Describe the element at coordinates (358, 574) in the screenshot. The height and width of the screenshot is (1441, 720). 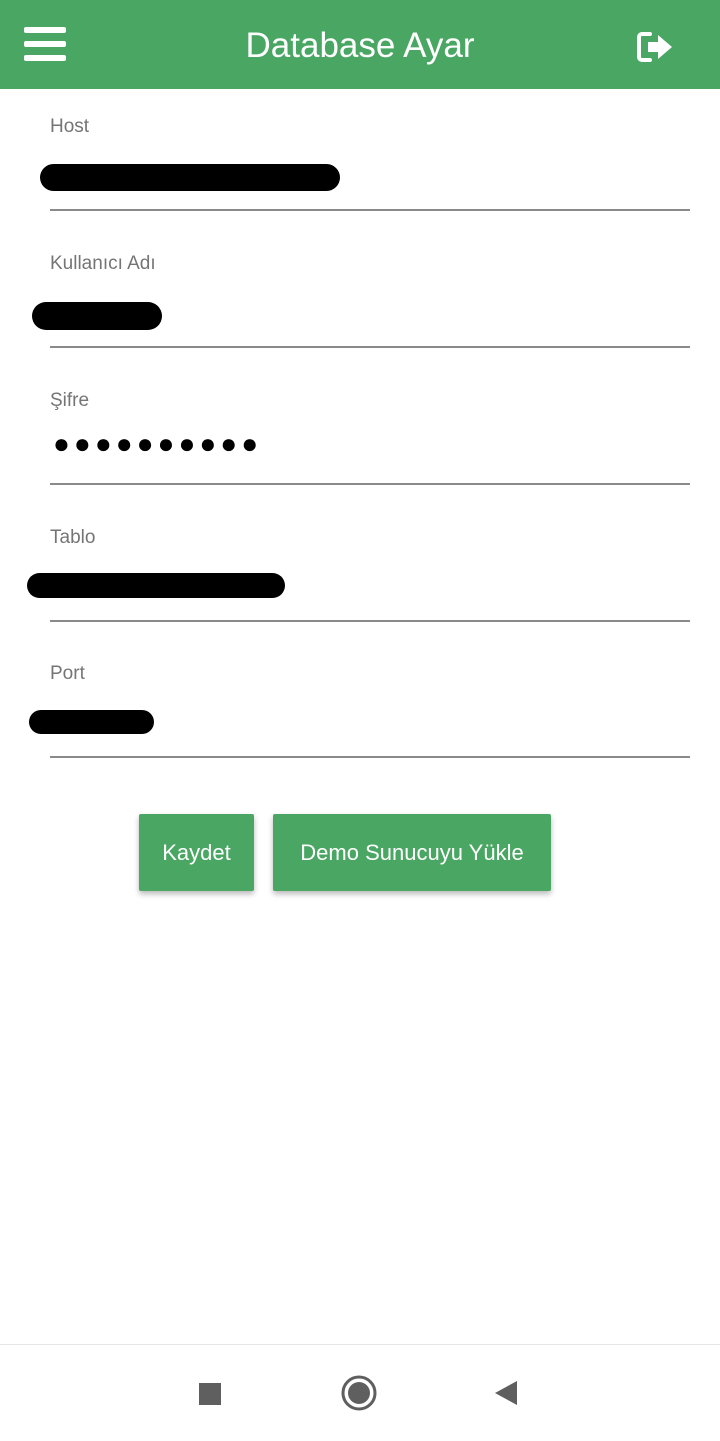
I see `table-field: Tablo` at that location.